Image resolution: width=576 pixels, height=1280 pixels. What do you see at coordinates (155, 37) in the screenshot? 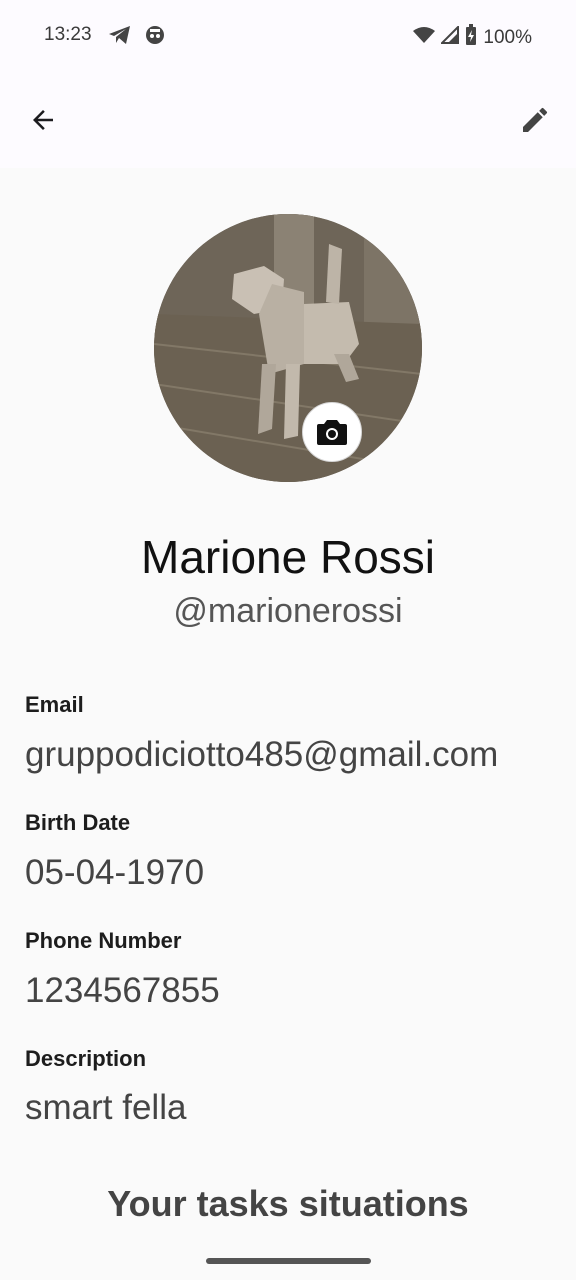
I see `robot-notification-icon` at bounding box center [155, 37].